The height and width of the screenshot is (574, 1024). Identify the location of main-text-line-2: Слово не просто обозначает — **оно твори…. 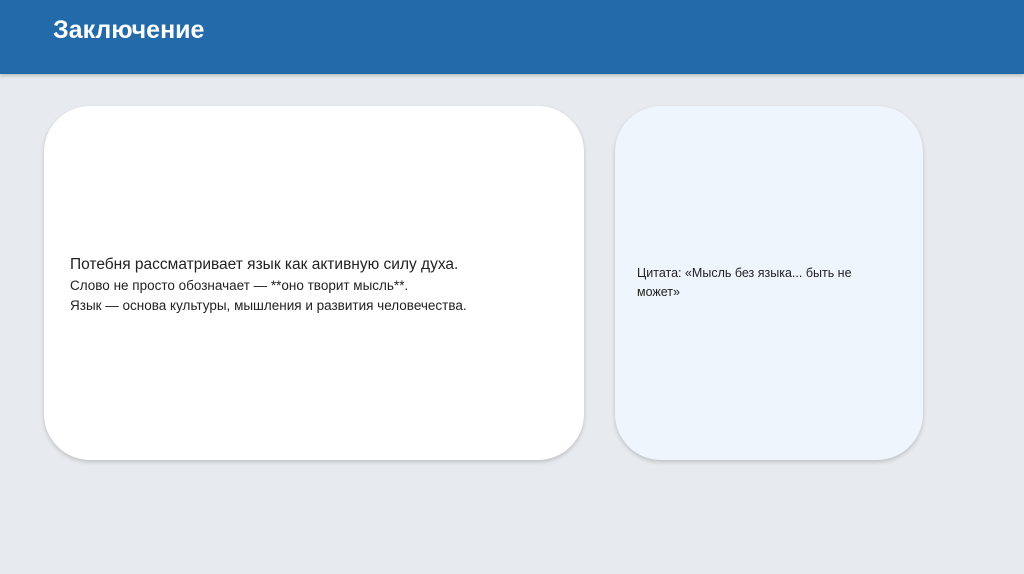
(239, 285).